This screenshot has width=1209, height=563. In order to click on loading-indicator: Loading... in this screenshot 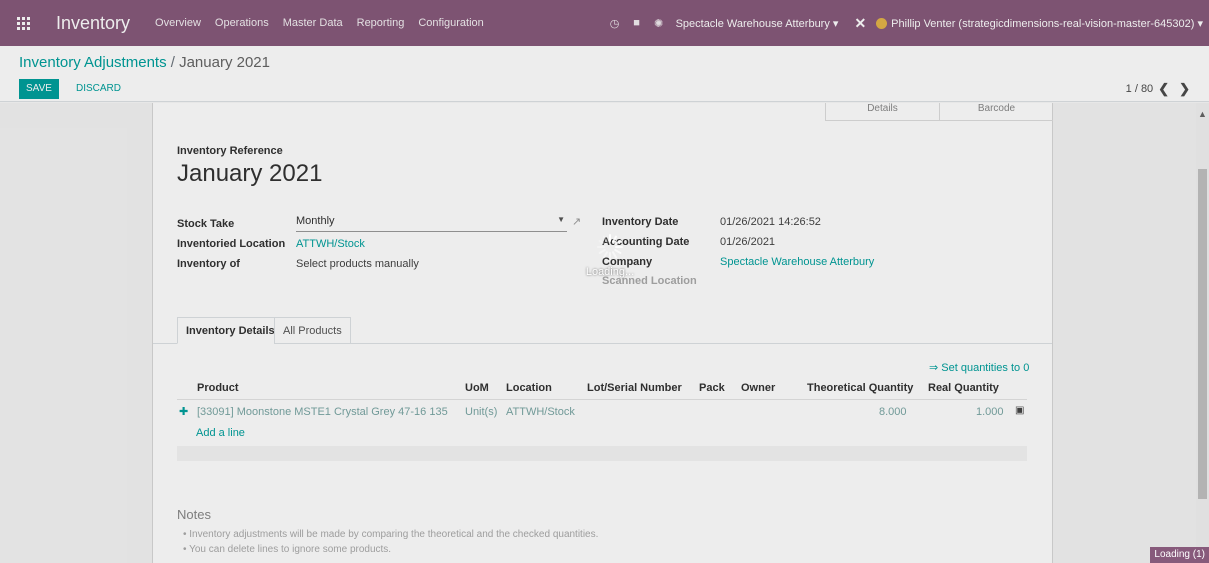, I will do `click(610, 255)`.